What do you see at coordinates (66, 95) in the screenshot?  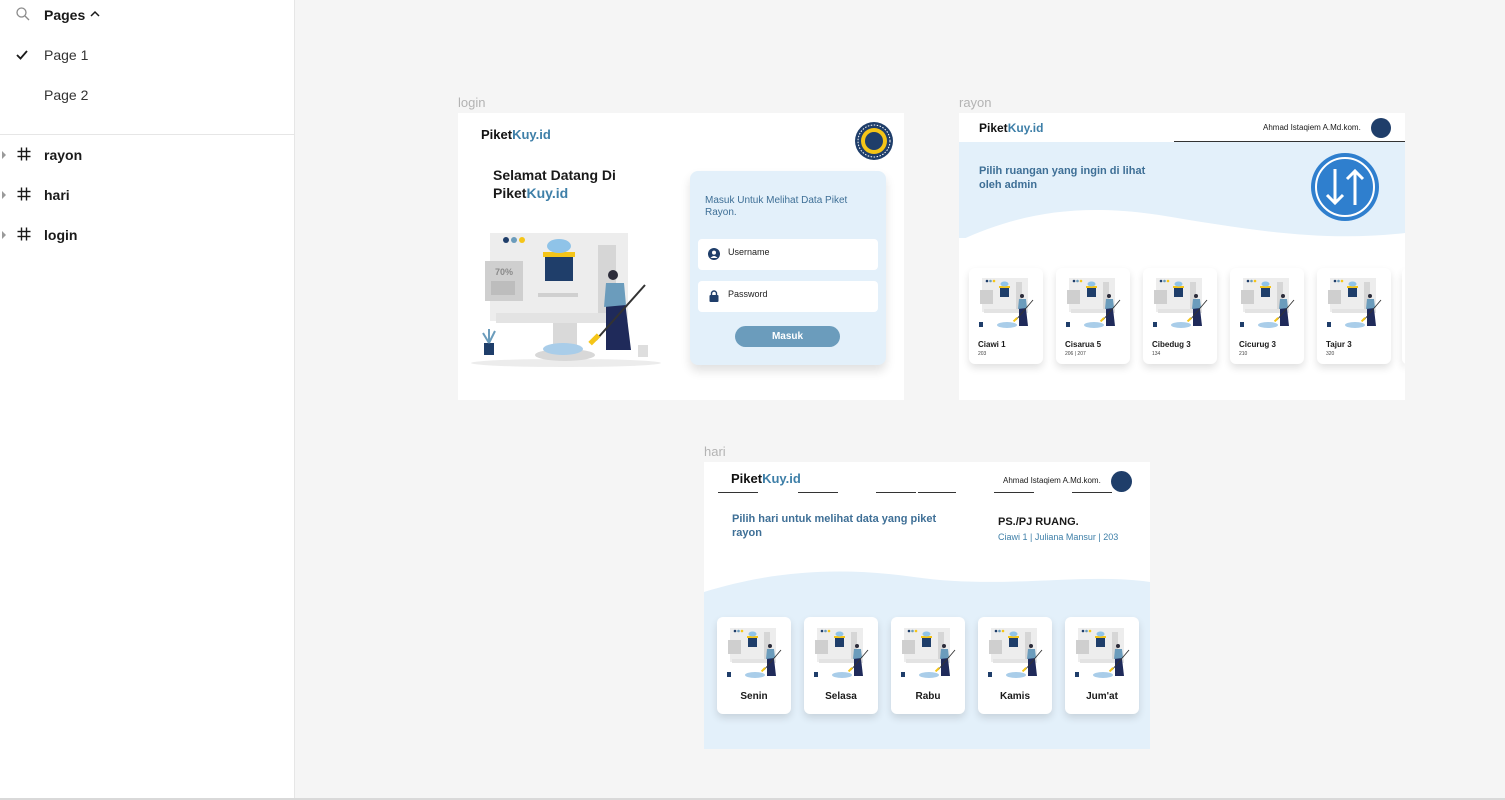 I see `page-item-label: Page 2` at bounding box center [66, 95].